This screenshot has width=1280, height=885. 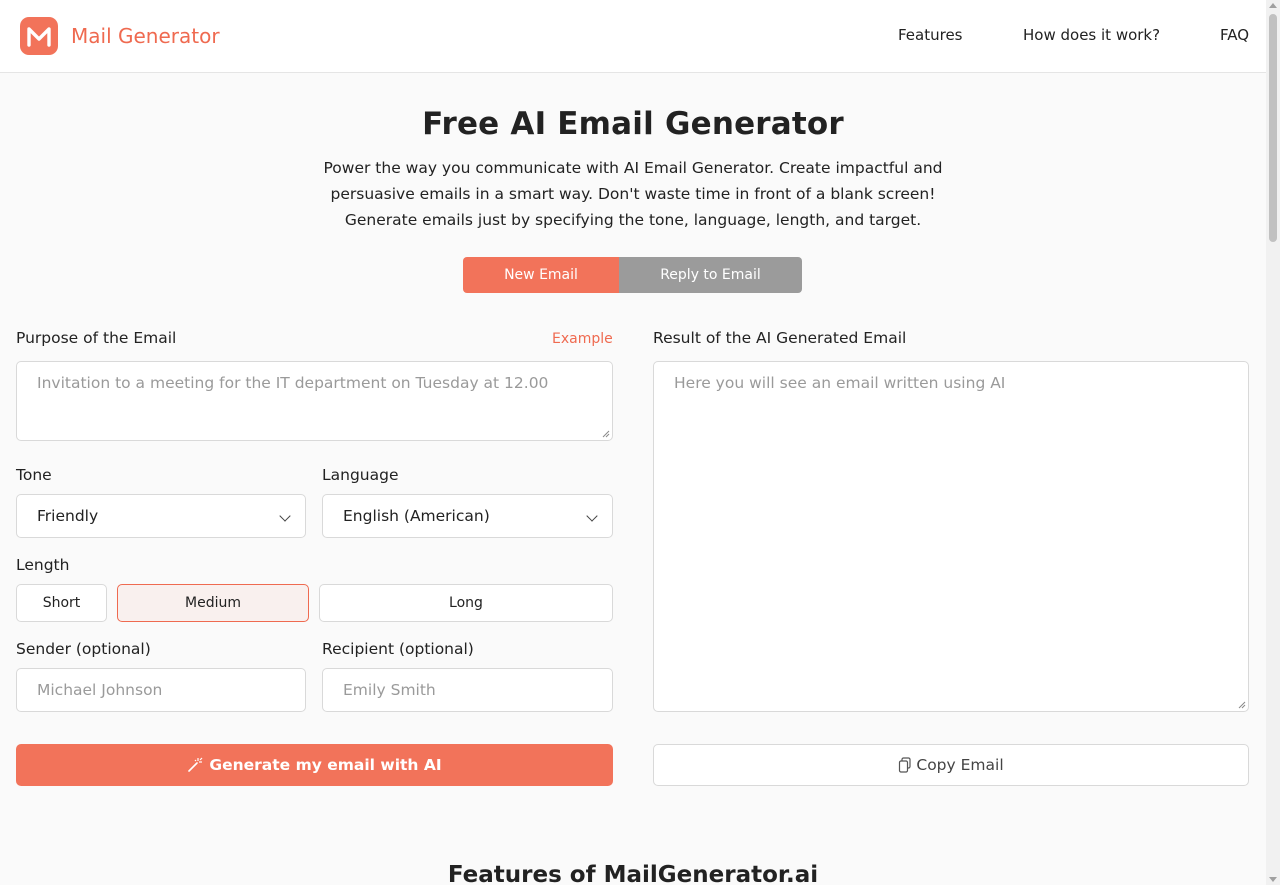 I want to click on page-scrollbar, so click(x=1273, y=442).